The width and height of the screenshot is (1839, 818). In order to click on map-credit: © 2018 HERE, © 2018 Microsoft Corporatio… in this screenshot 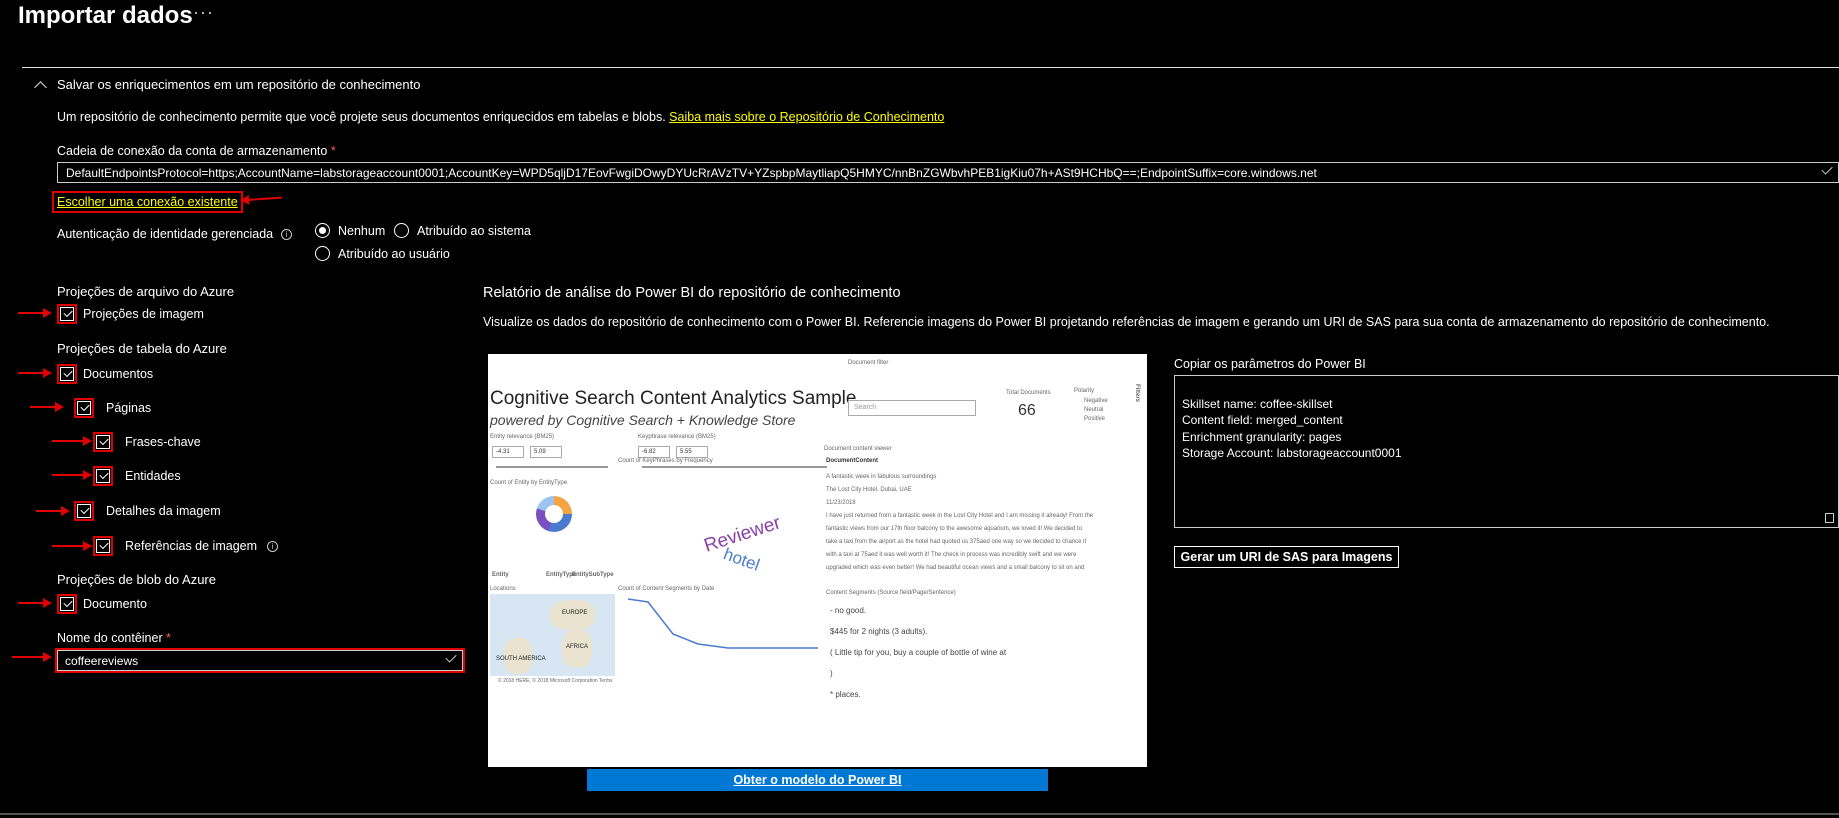, I will do `click(555, 681)`.